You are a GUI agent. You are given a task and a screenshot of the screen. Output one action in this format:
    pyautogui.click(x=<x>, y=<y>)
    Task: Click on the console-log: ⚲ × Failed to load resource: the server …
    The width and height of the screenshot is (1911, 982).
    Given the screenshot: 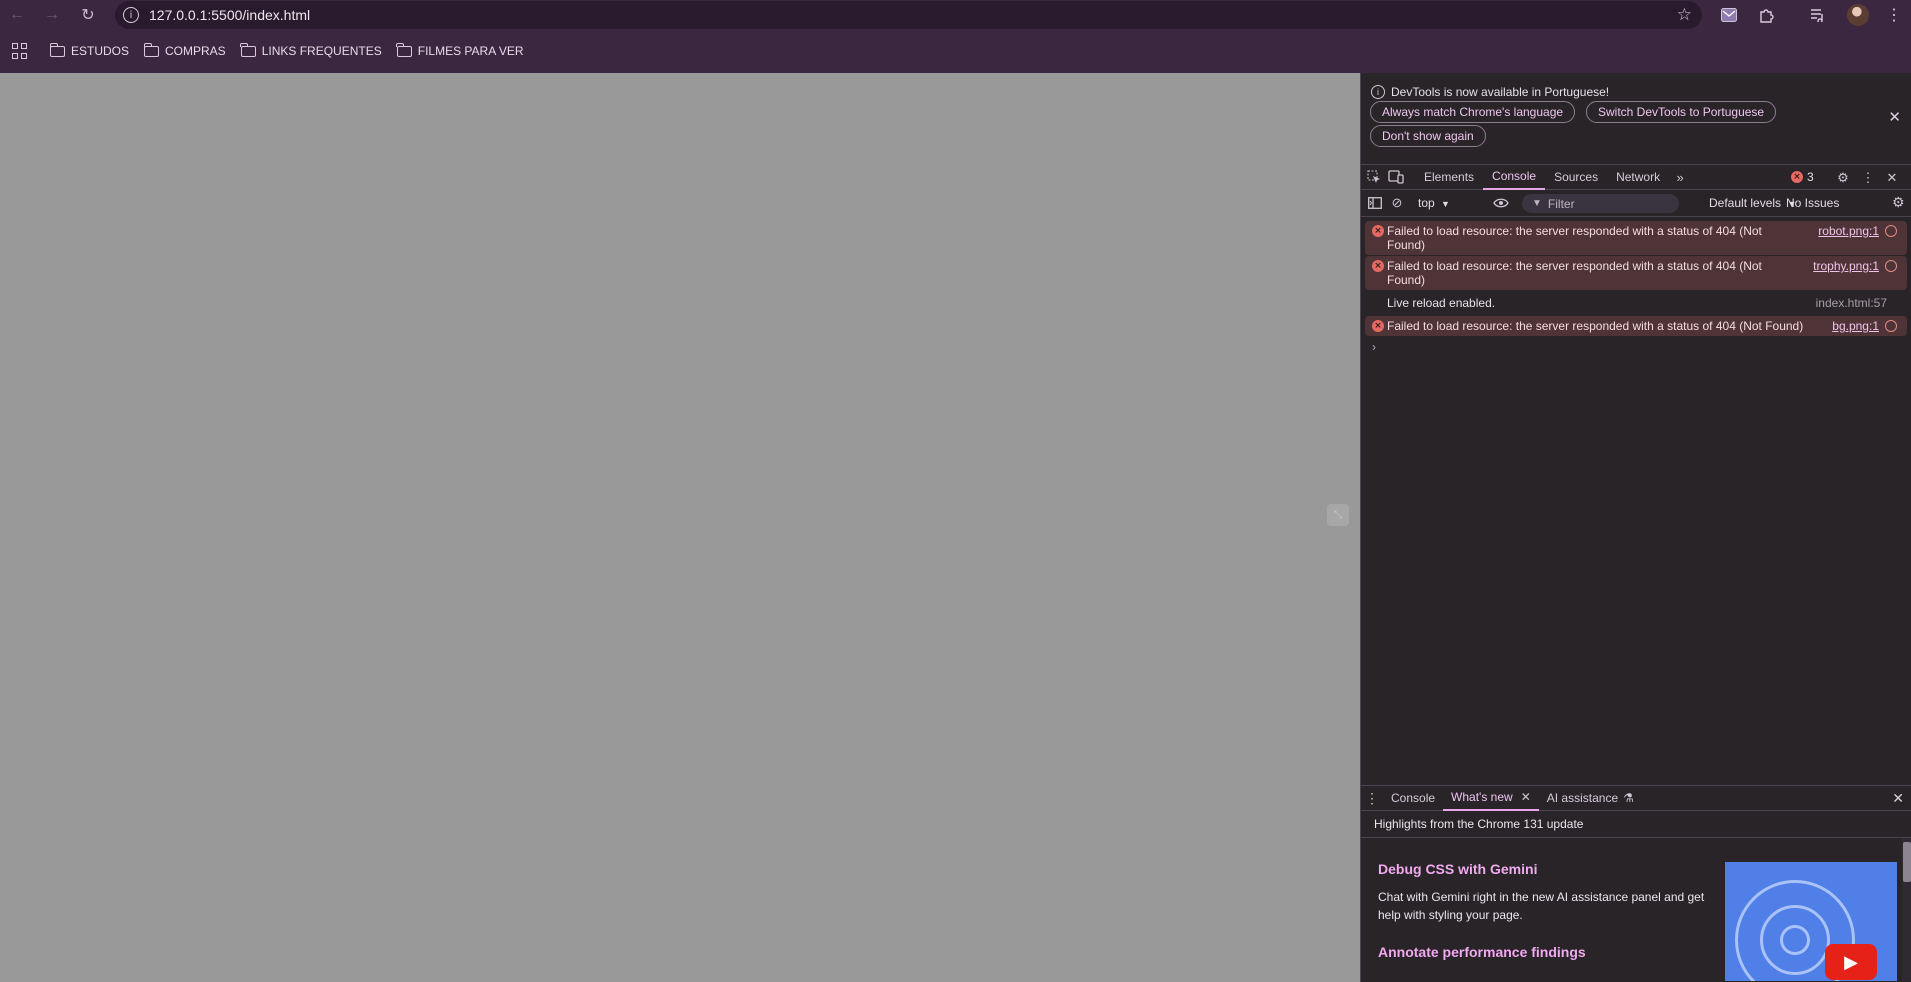 What is the action you would take?
    pyautogui.click(x=1636, y=285)
    